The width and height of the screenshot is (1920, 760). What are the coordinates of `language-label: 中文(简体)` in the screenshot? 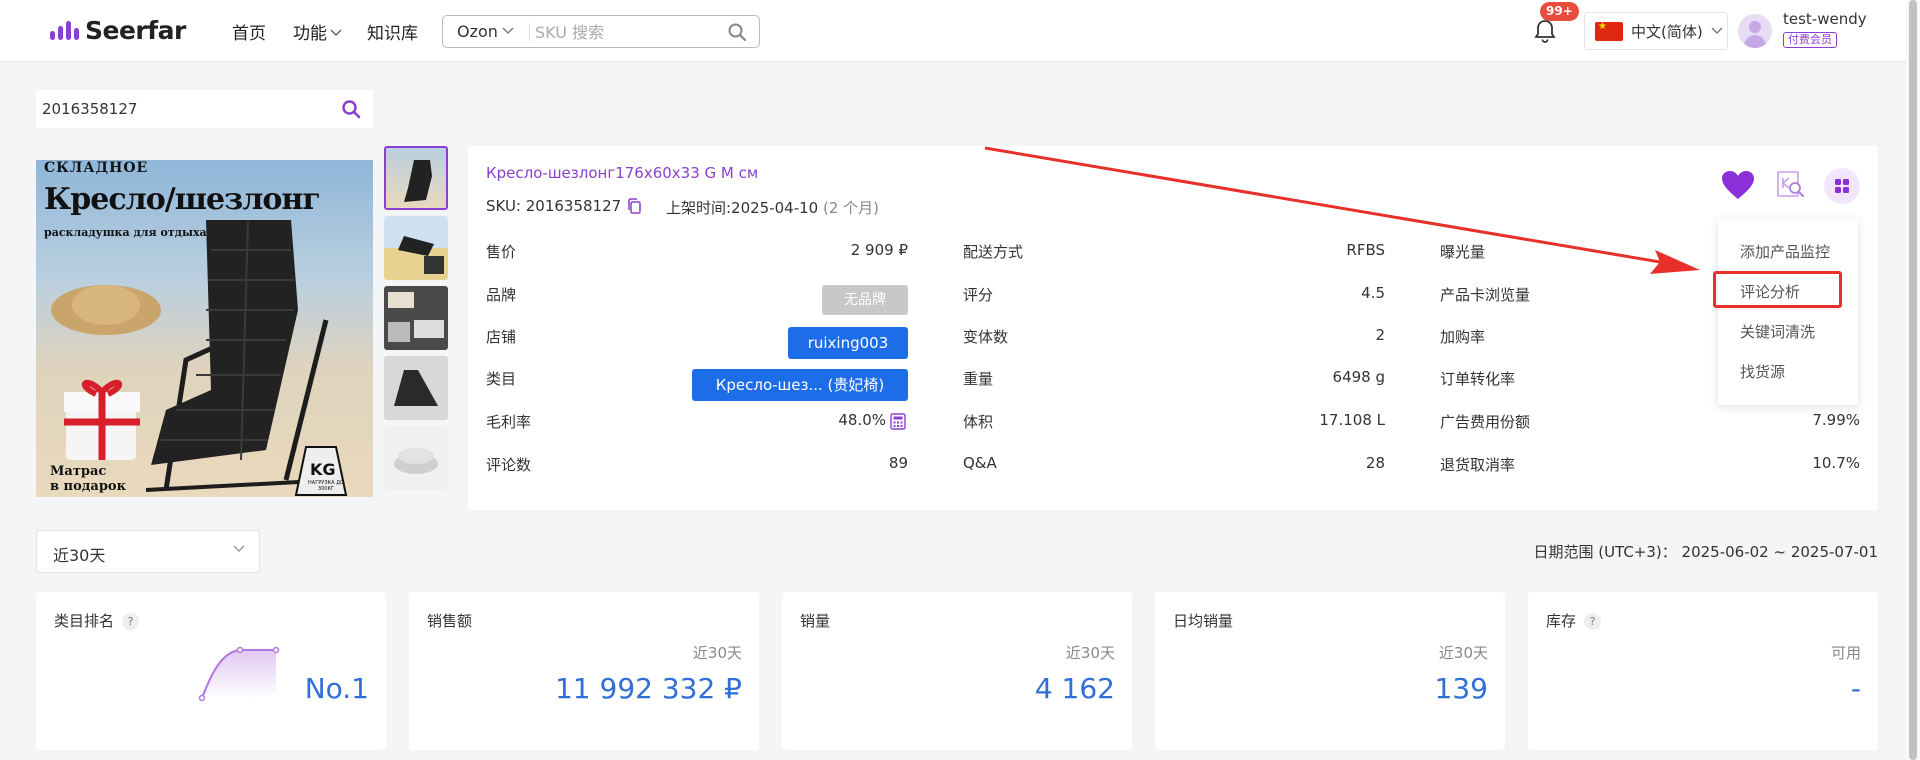 It's located at (1667, 31).